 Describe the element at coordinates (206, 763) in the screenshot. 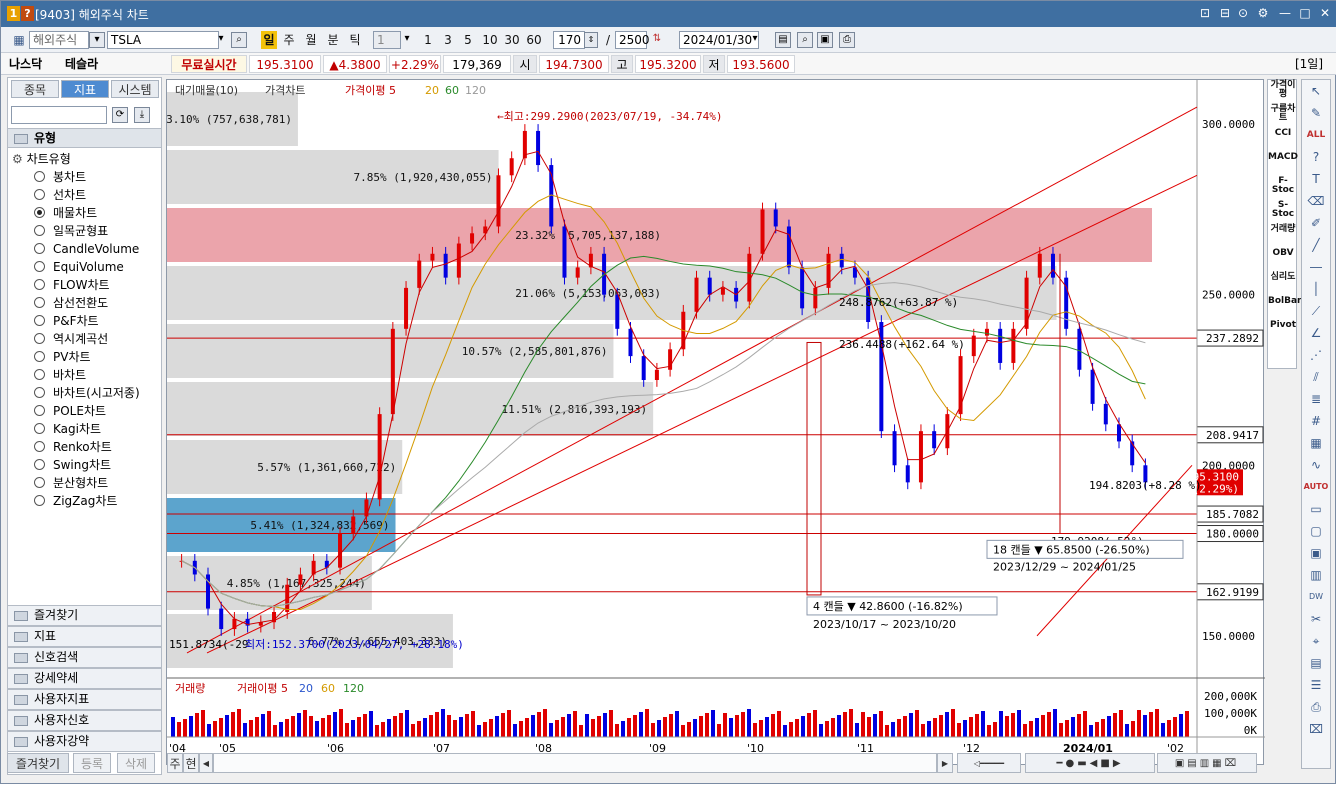

I see `scroll-left-icon: ◀` at that location.